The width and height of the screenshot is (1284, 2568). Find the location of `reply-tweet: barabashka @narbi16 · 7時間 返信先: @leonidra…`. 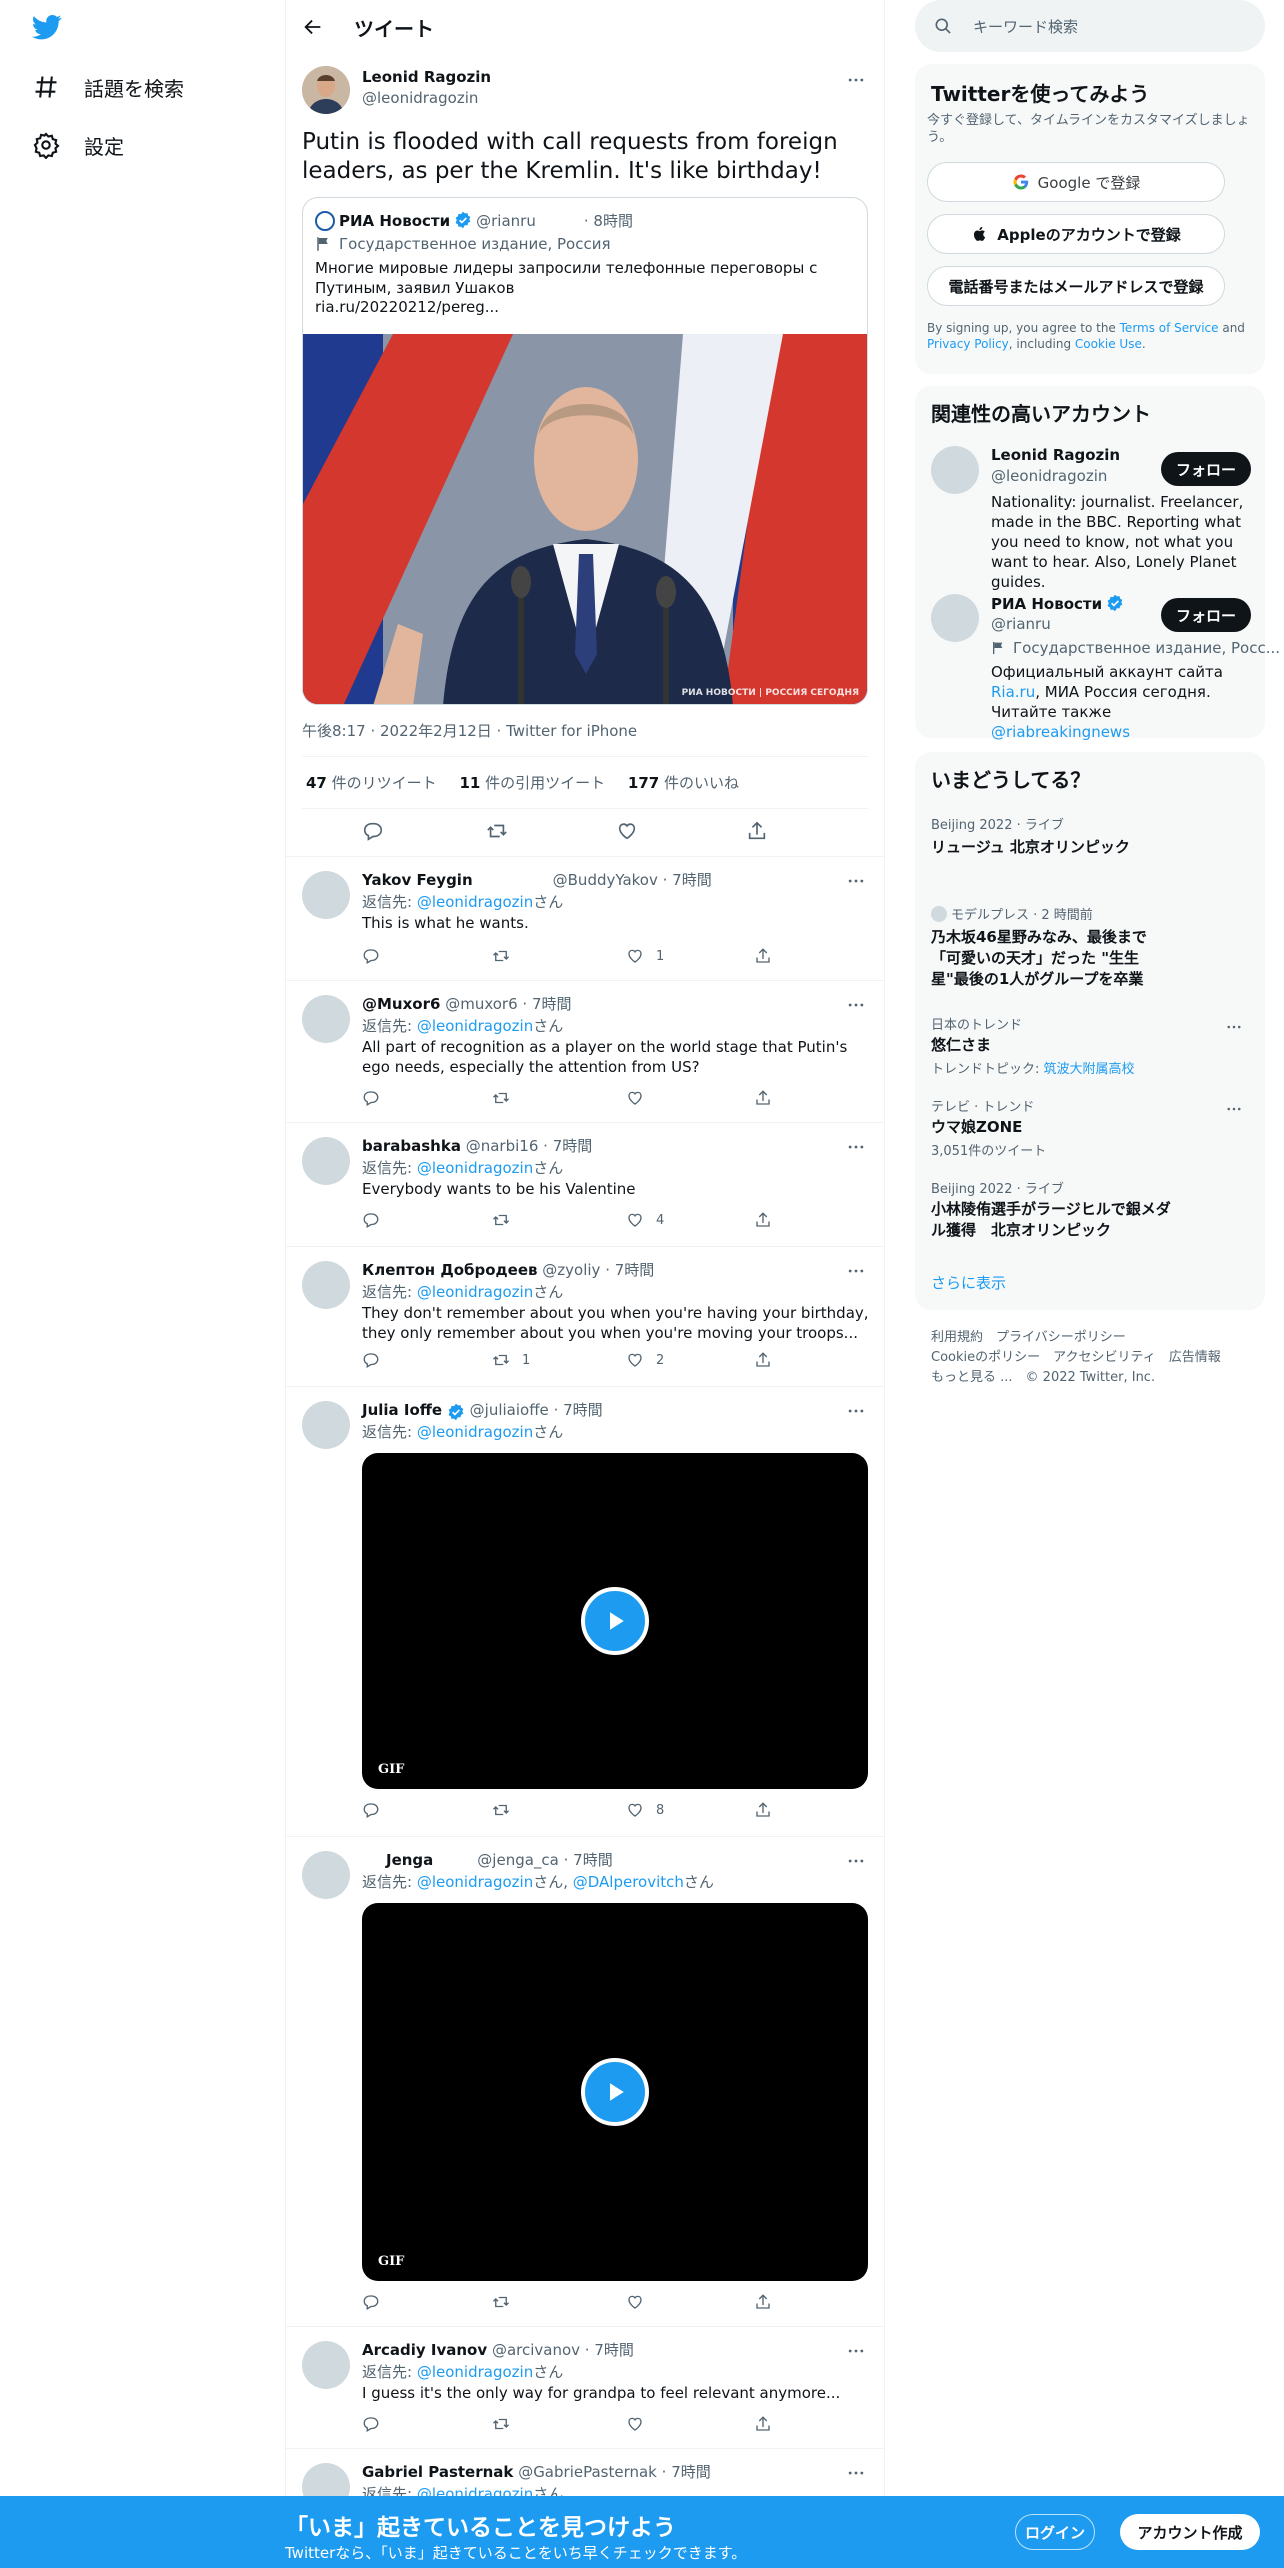

reply-tweet: barabashka @narbi16 · 7時間 返信先: @leonidra… is located at coordinates (585, 1184).